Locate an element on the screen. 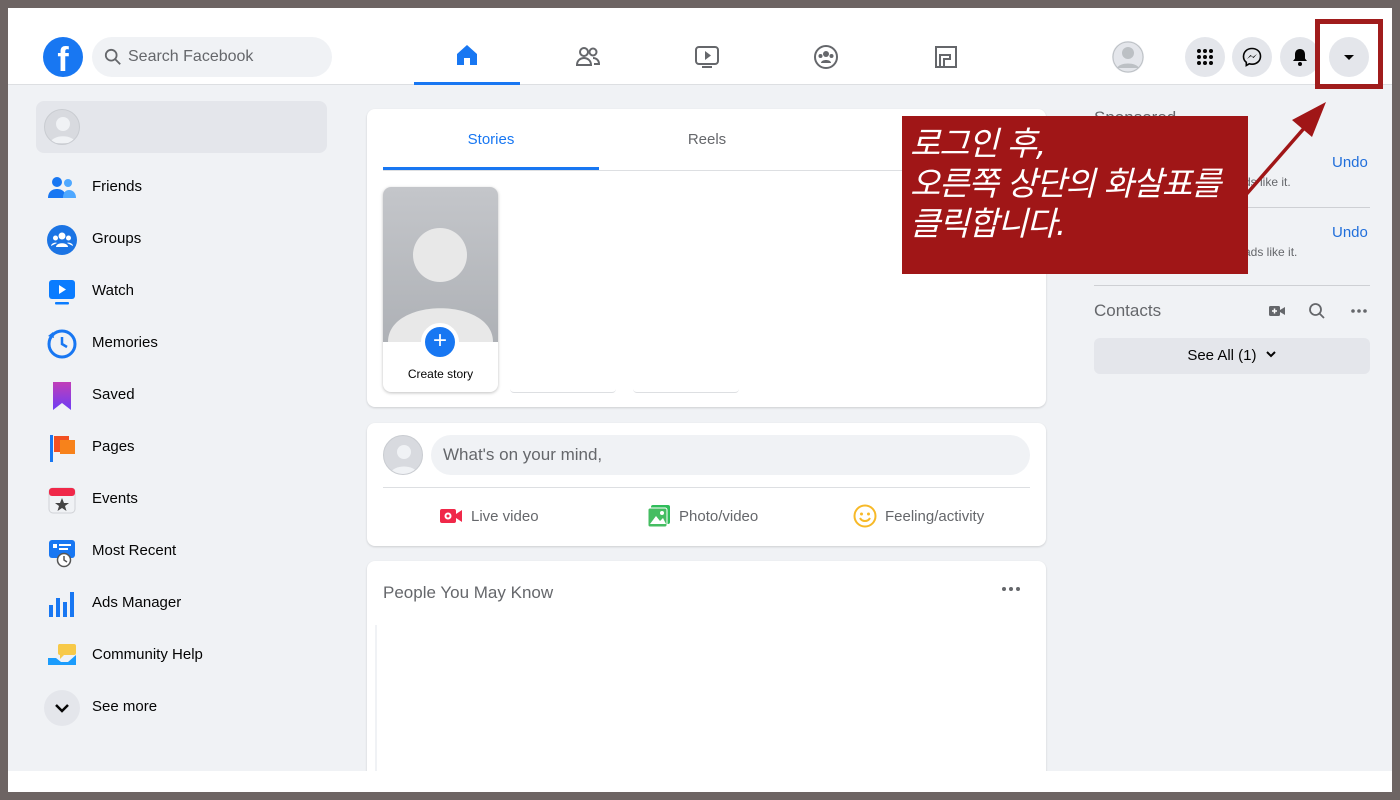 This screenshot has width=1400, height=800. sidebar-item-label: Groups is located at coordinates (117, 238).